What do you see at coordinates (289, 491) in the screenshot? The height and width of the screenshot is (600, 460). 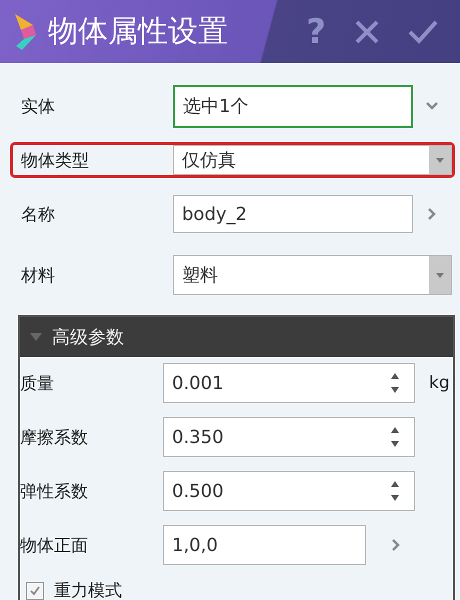 I see `number-field: 0.500` at bounding box center [289, 491].